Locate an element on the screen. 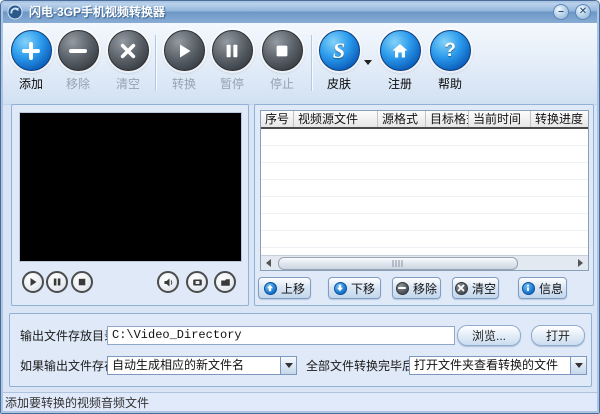 This screenshot has width=600, height=414. minimize-button: – is located at coordinates (561, 12).